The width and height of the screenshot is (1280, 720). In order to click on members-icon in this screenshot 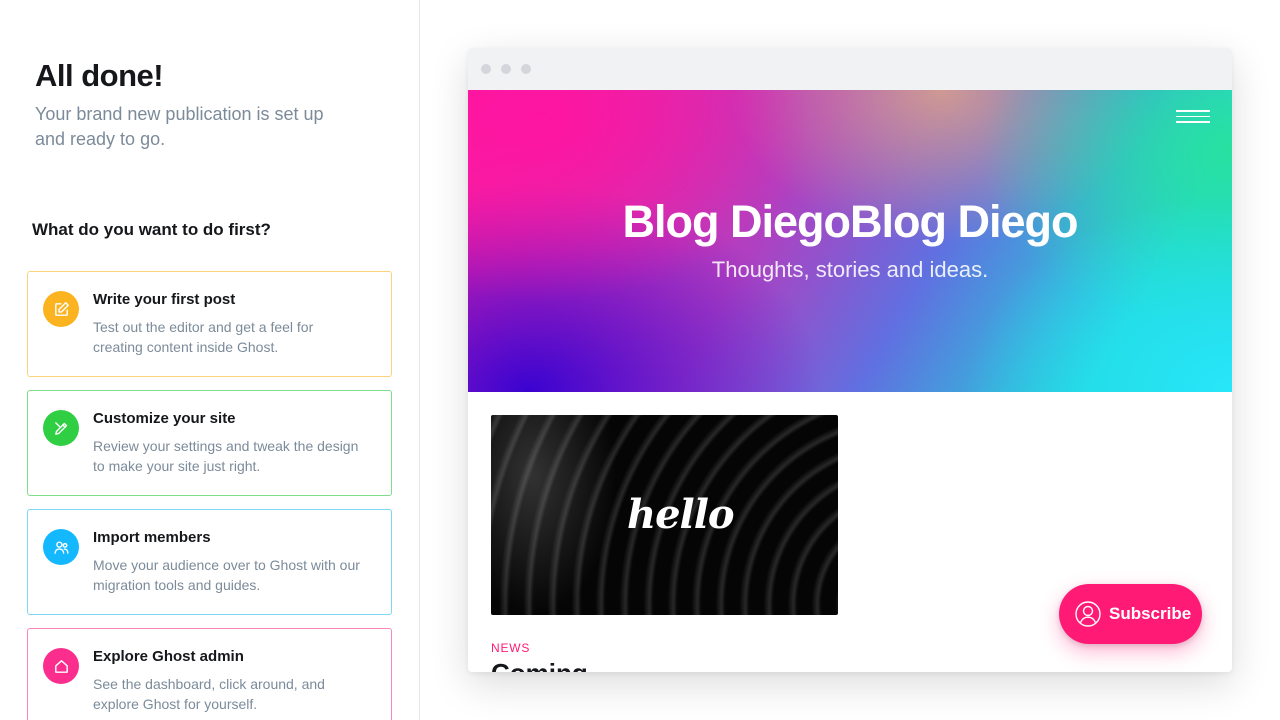, I will do `click(61, 547)`.